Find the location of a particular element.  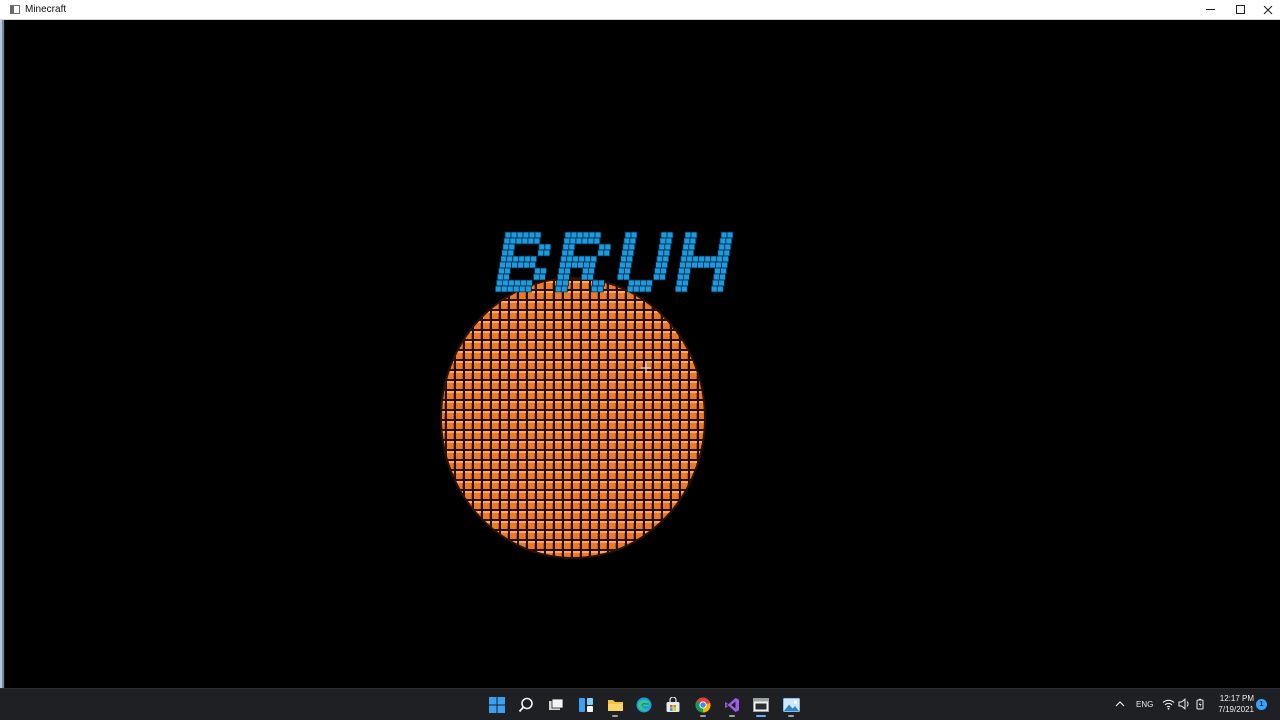

taskbar-edge-button is located at coordinates (644, 705).